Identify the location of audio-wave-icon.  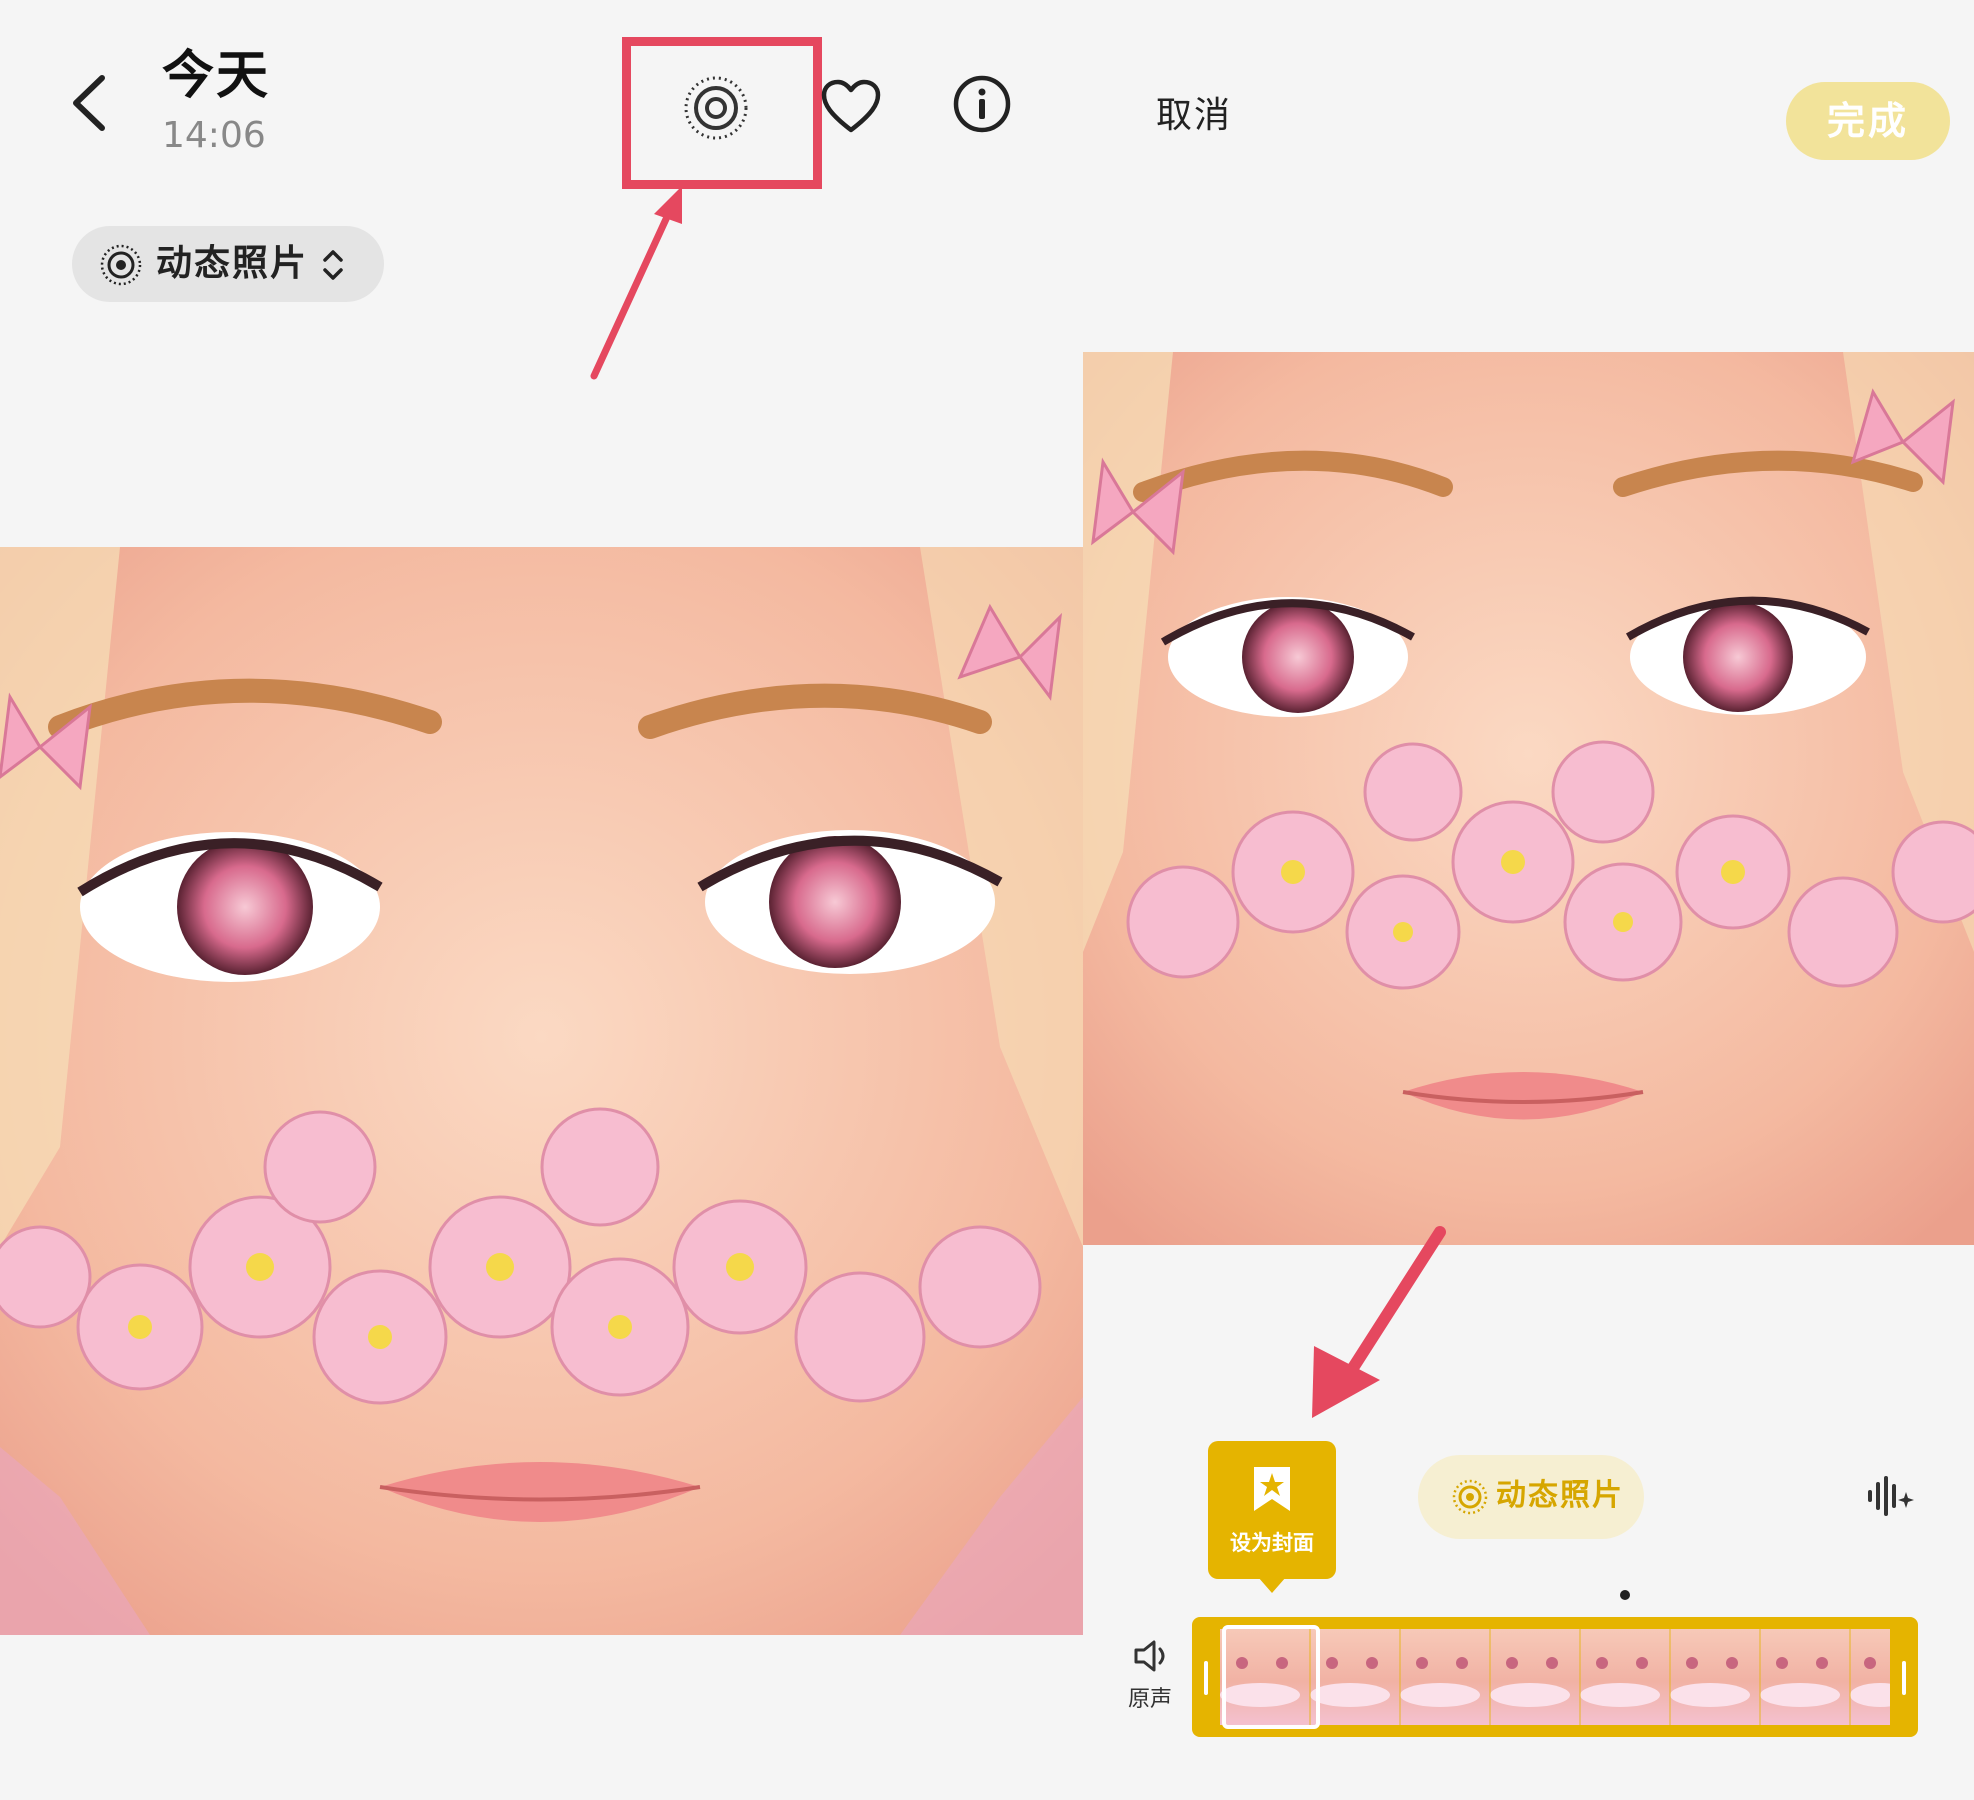
(1891, 1496).